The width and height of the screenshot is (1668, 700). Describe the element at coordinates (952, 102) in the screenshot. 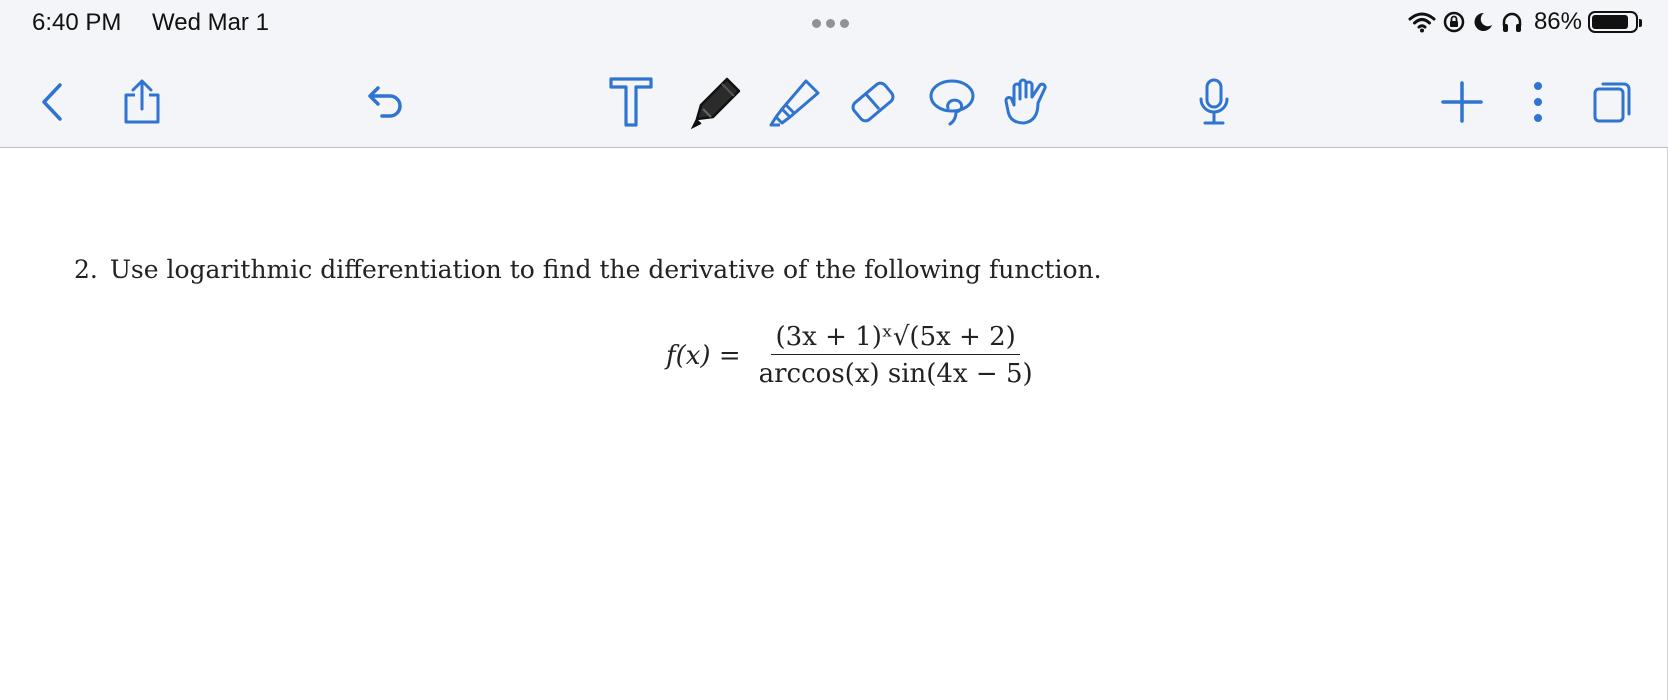

I see `lasso-tool-icon` at that location.